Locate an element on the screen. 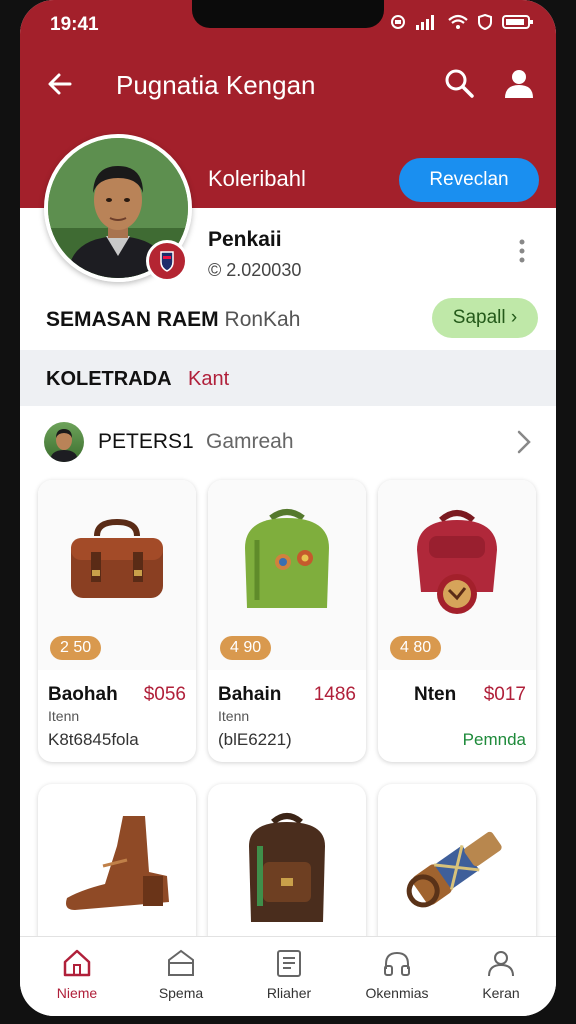 This screenshot has width=576, height=1024. collection-title: KOLETRADA is located at coordinates (109, 379).